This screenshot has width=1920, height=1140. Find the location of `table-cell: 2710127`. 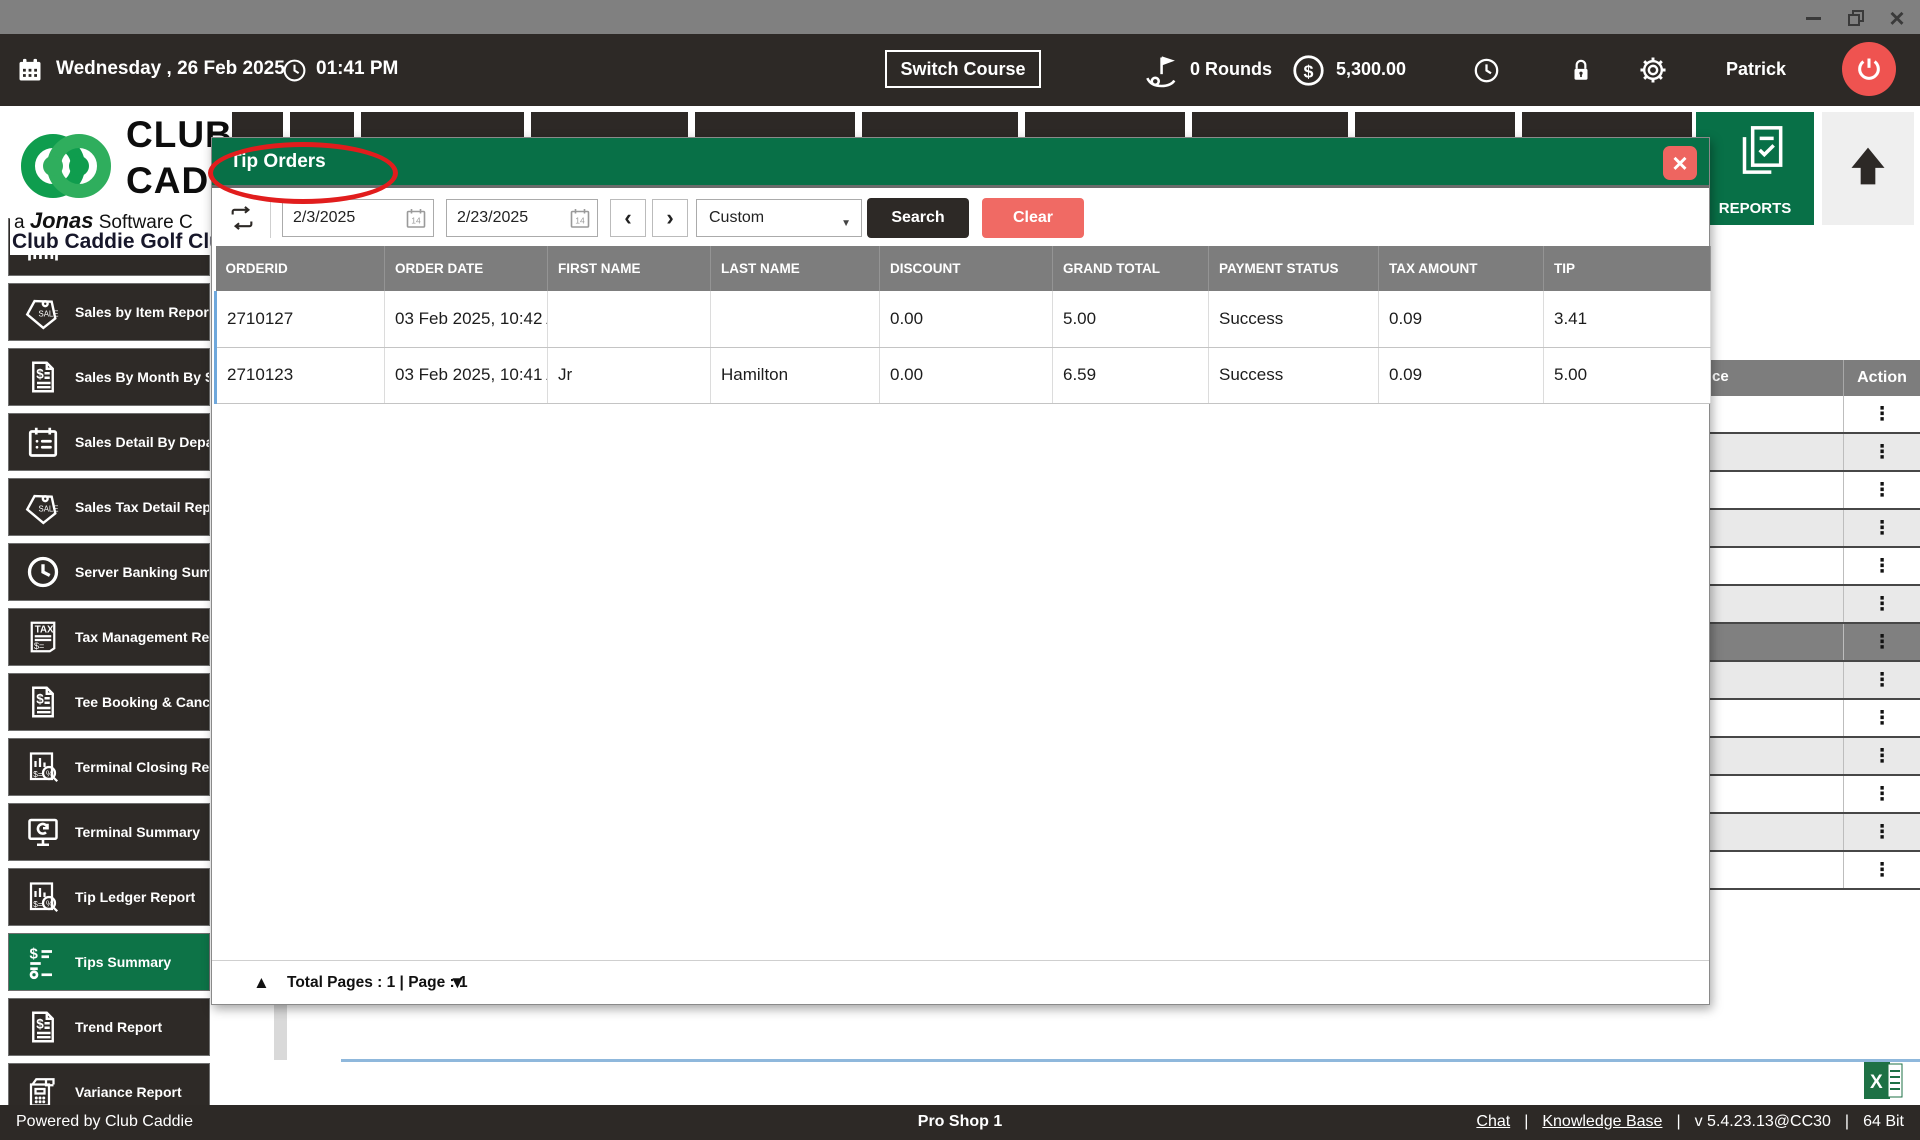

table-cell: 2710127 is located at coordinates (299, 319).